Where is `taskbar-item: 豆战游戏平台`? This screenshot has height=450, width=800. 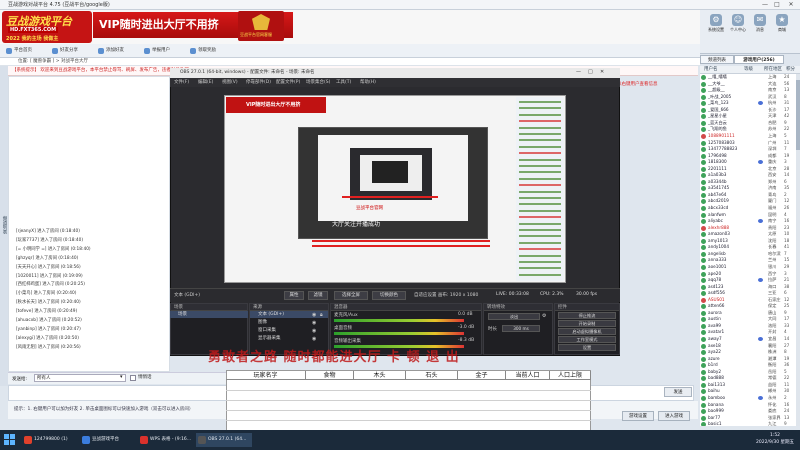
taskbar-item: 豆战游戏平台 is located at coordinates (108, 440).